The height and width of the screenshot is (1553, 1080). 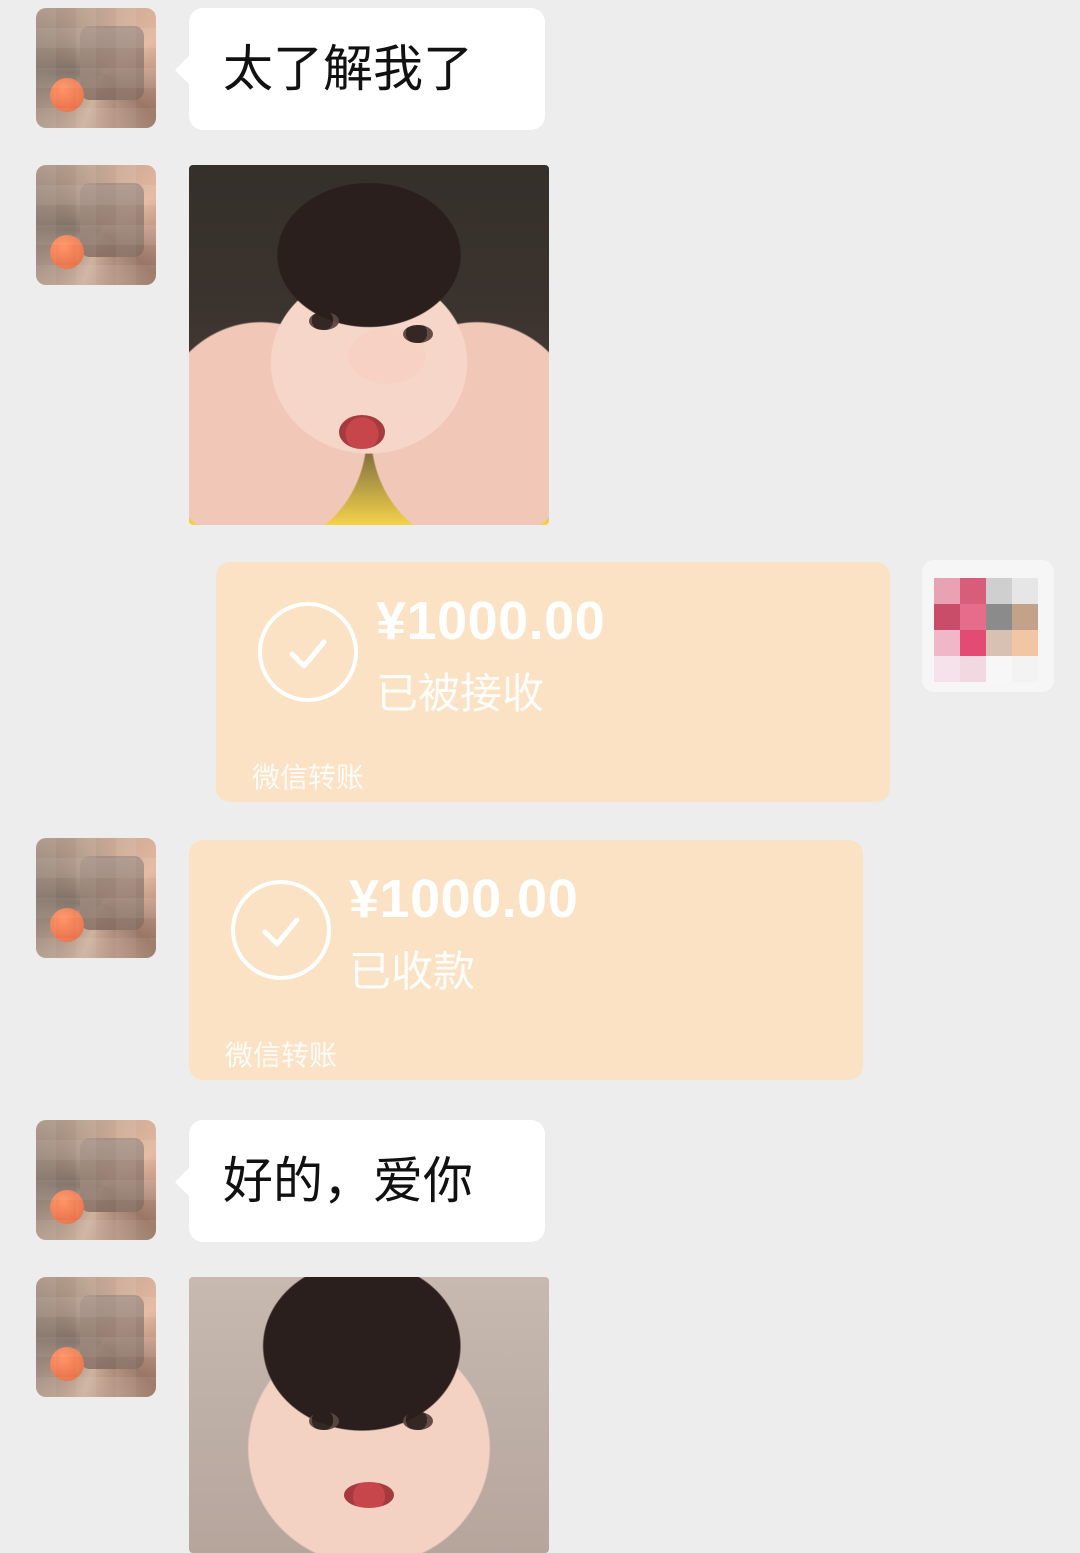 I want to click on message-text: 好的，爱你, so click(x=348, y=1181).